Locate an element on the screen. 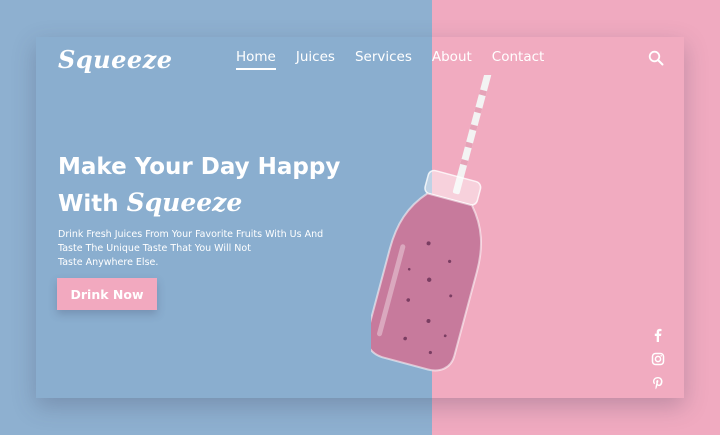  description-line3: Taste Anywhere Else. is located at coordinates (108, 262).